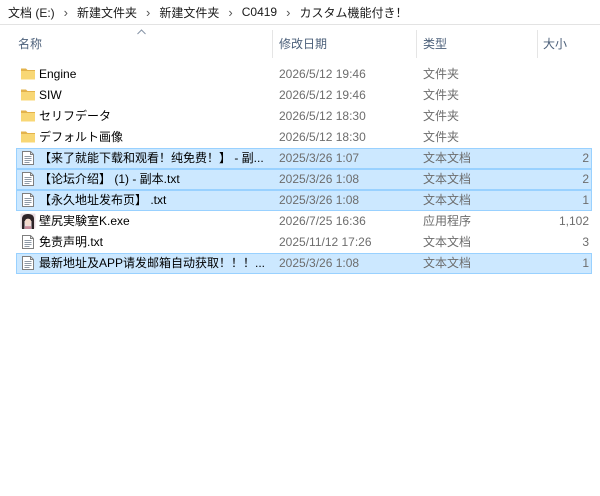 The height and width of the screenshot is (496, 600). What do you see at coordinates (81, 137) in the screenshot?
I see `file-name: デフォルト画像` at bounding box center [81, 137].